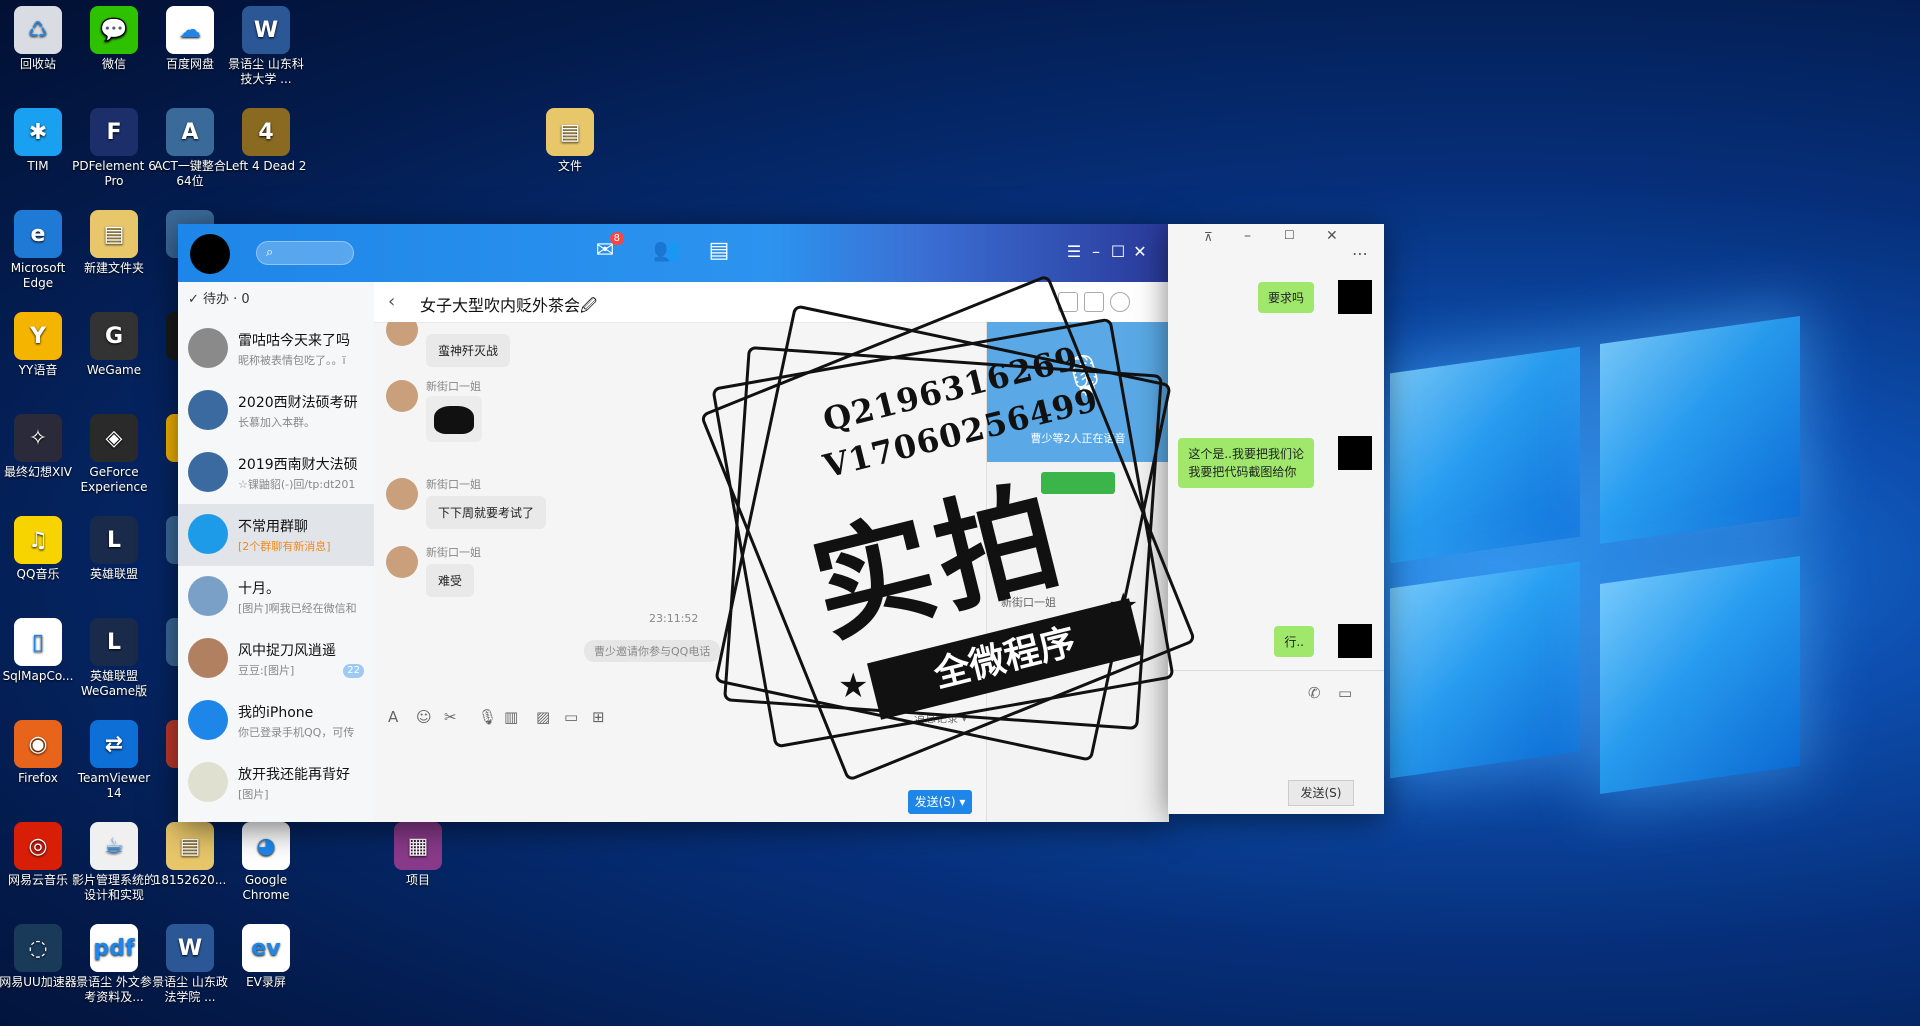  I want to click on desktop-icon: ⇄ TeamViewer 14, so click(114, 760).